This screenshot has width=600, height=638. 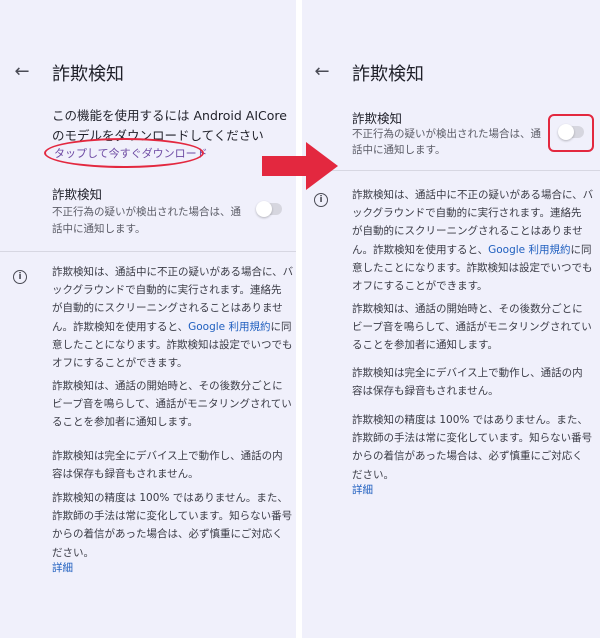 What do you see at coordinates (571, 133) in the screenshot?
I see `annotation-box` at bounding box center [571, 133].